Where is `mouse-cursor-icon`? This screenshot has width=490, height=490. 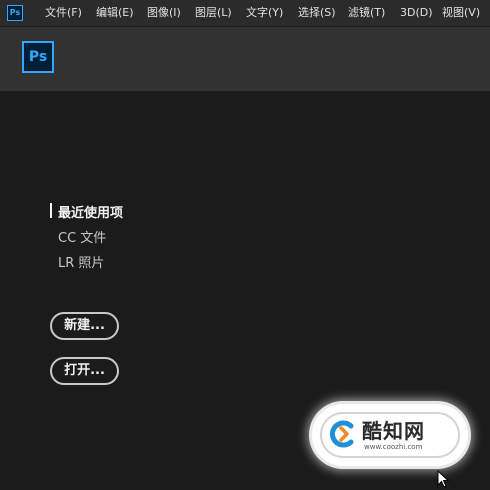 mouse-cursor-icon is located at coordinates (443, 479).